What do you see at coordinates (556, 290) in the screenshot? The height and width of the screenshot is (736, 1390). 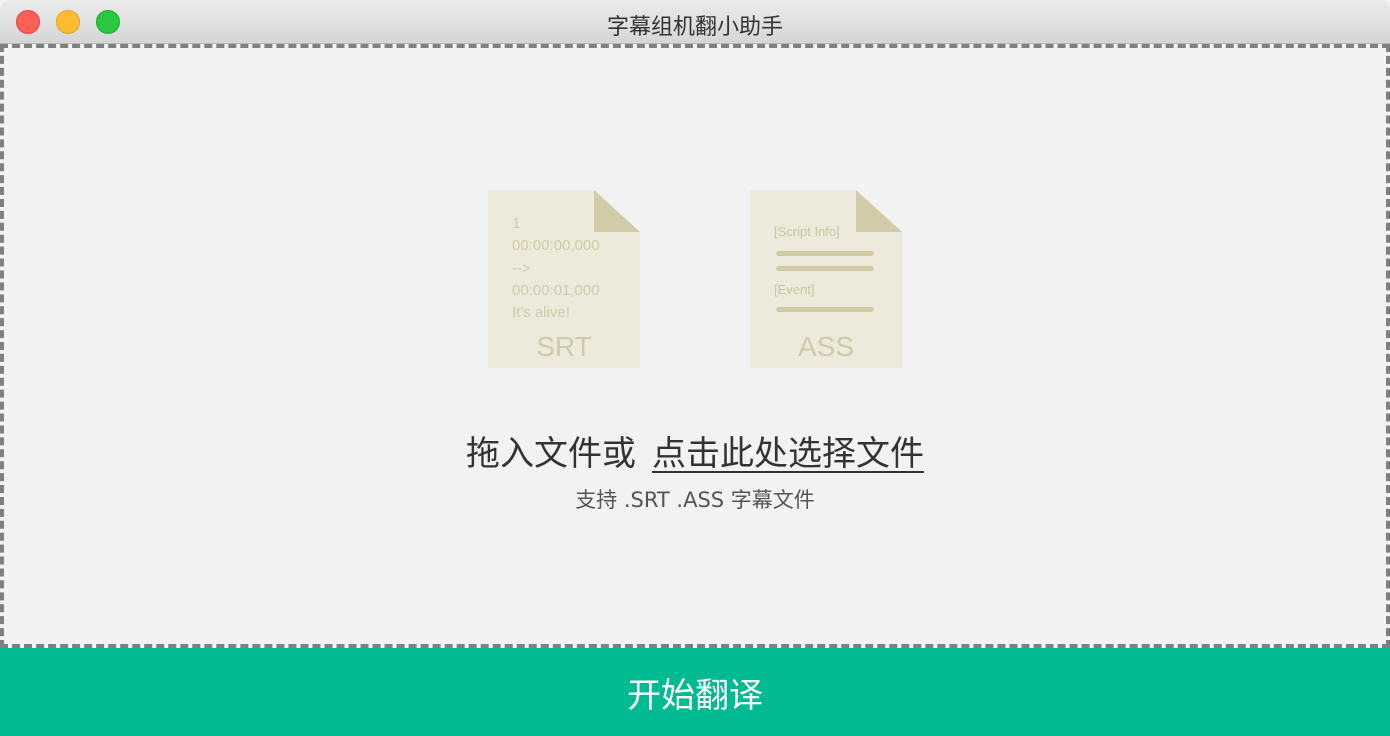 I see `srt-icon-line: 00:00:01,000` at bounding box center [556, 290].